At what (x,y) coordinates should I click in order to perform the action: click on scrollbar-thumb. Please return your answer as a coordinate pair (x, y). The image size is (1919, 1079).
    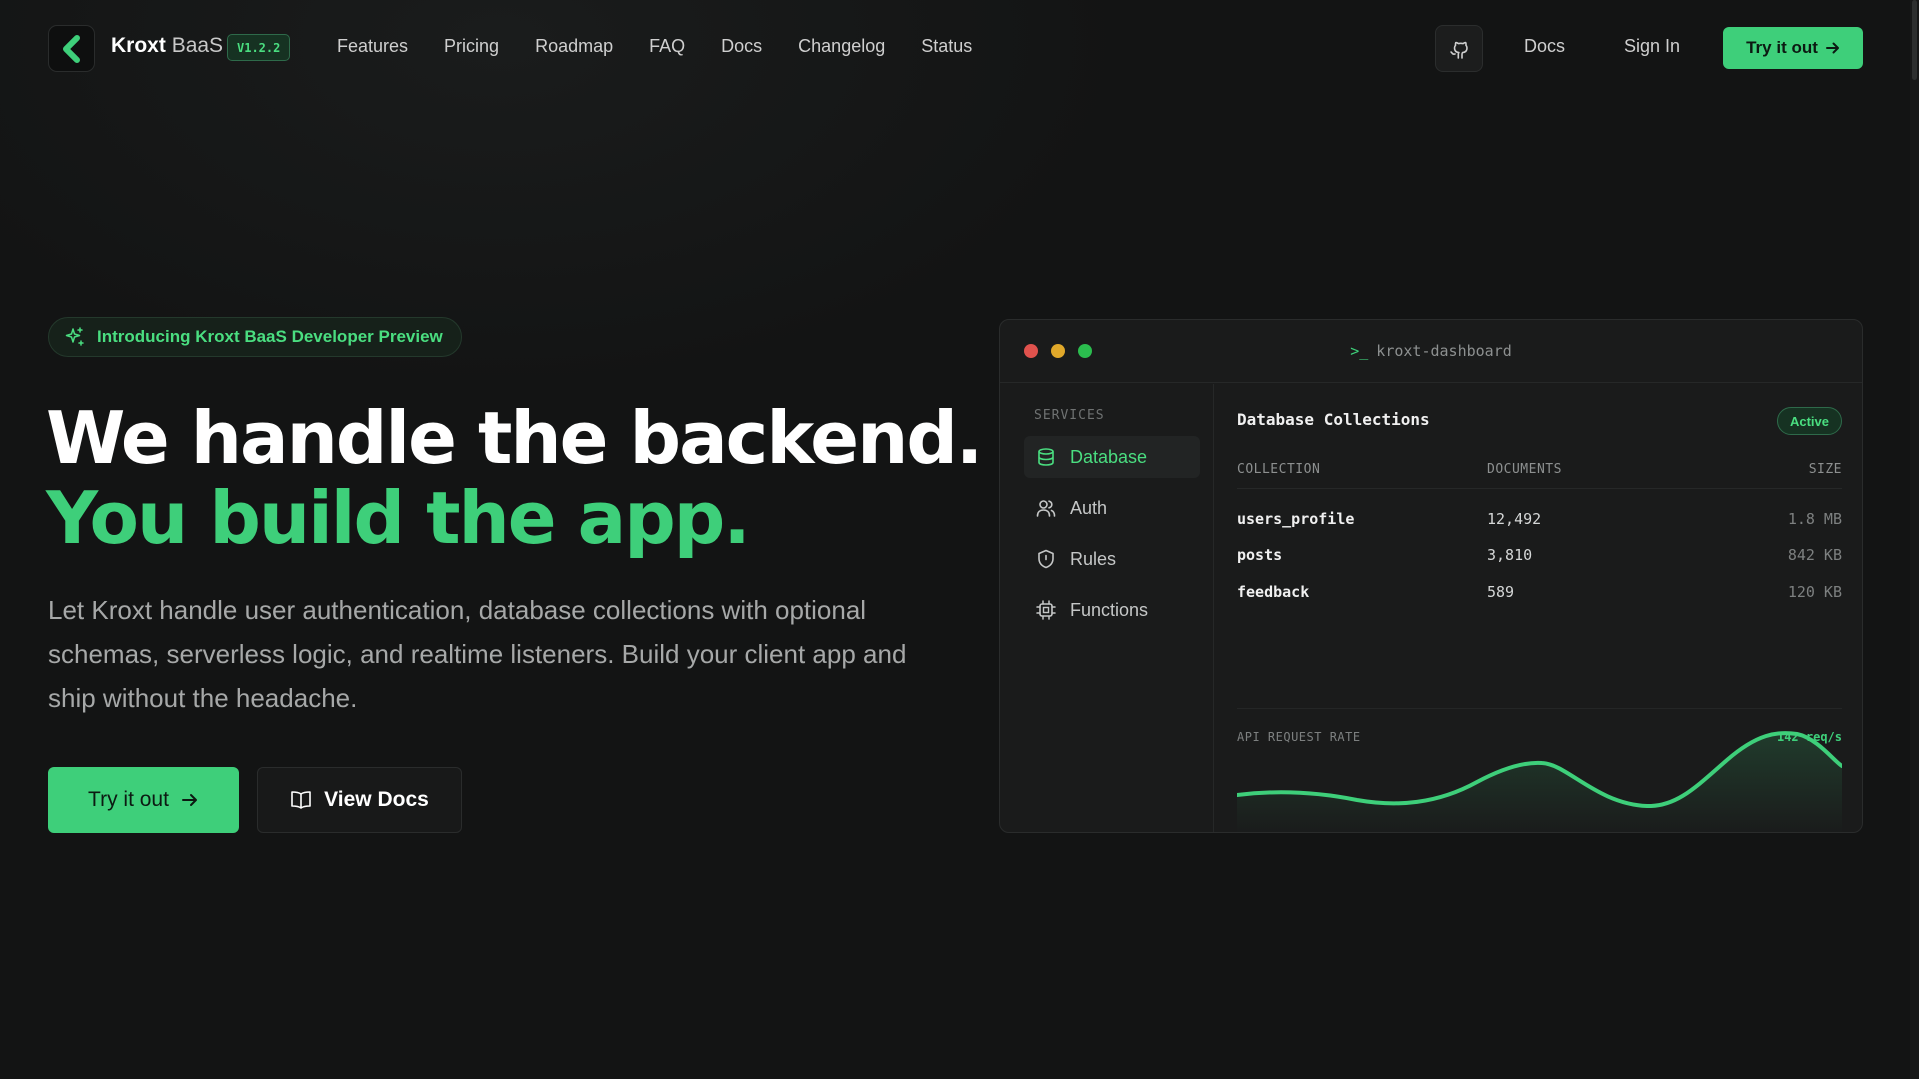
    Looking at the image, I should click on (1914, 40).